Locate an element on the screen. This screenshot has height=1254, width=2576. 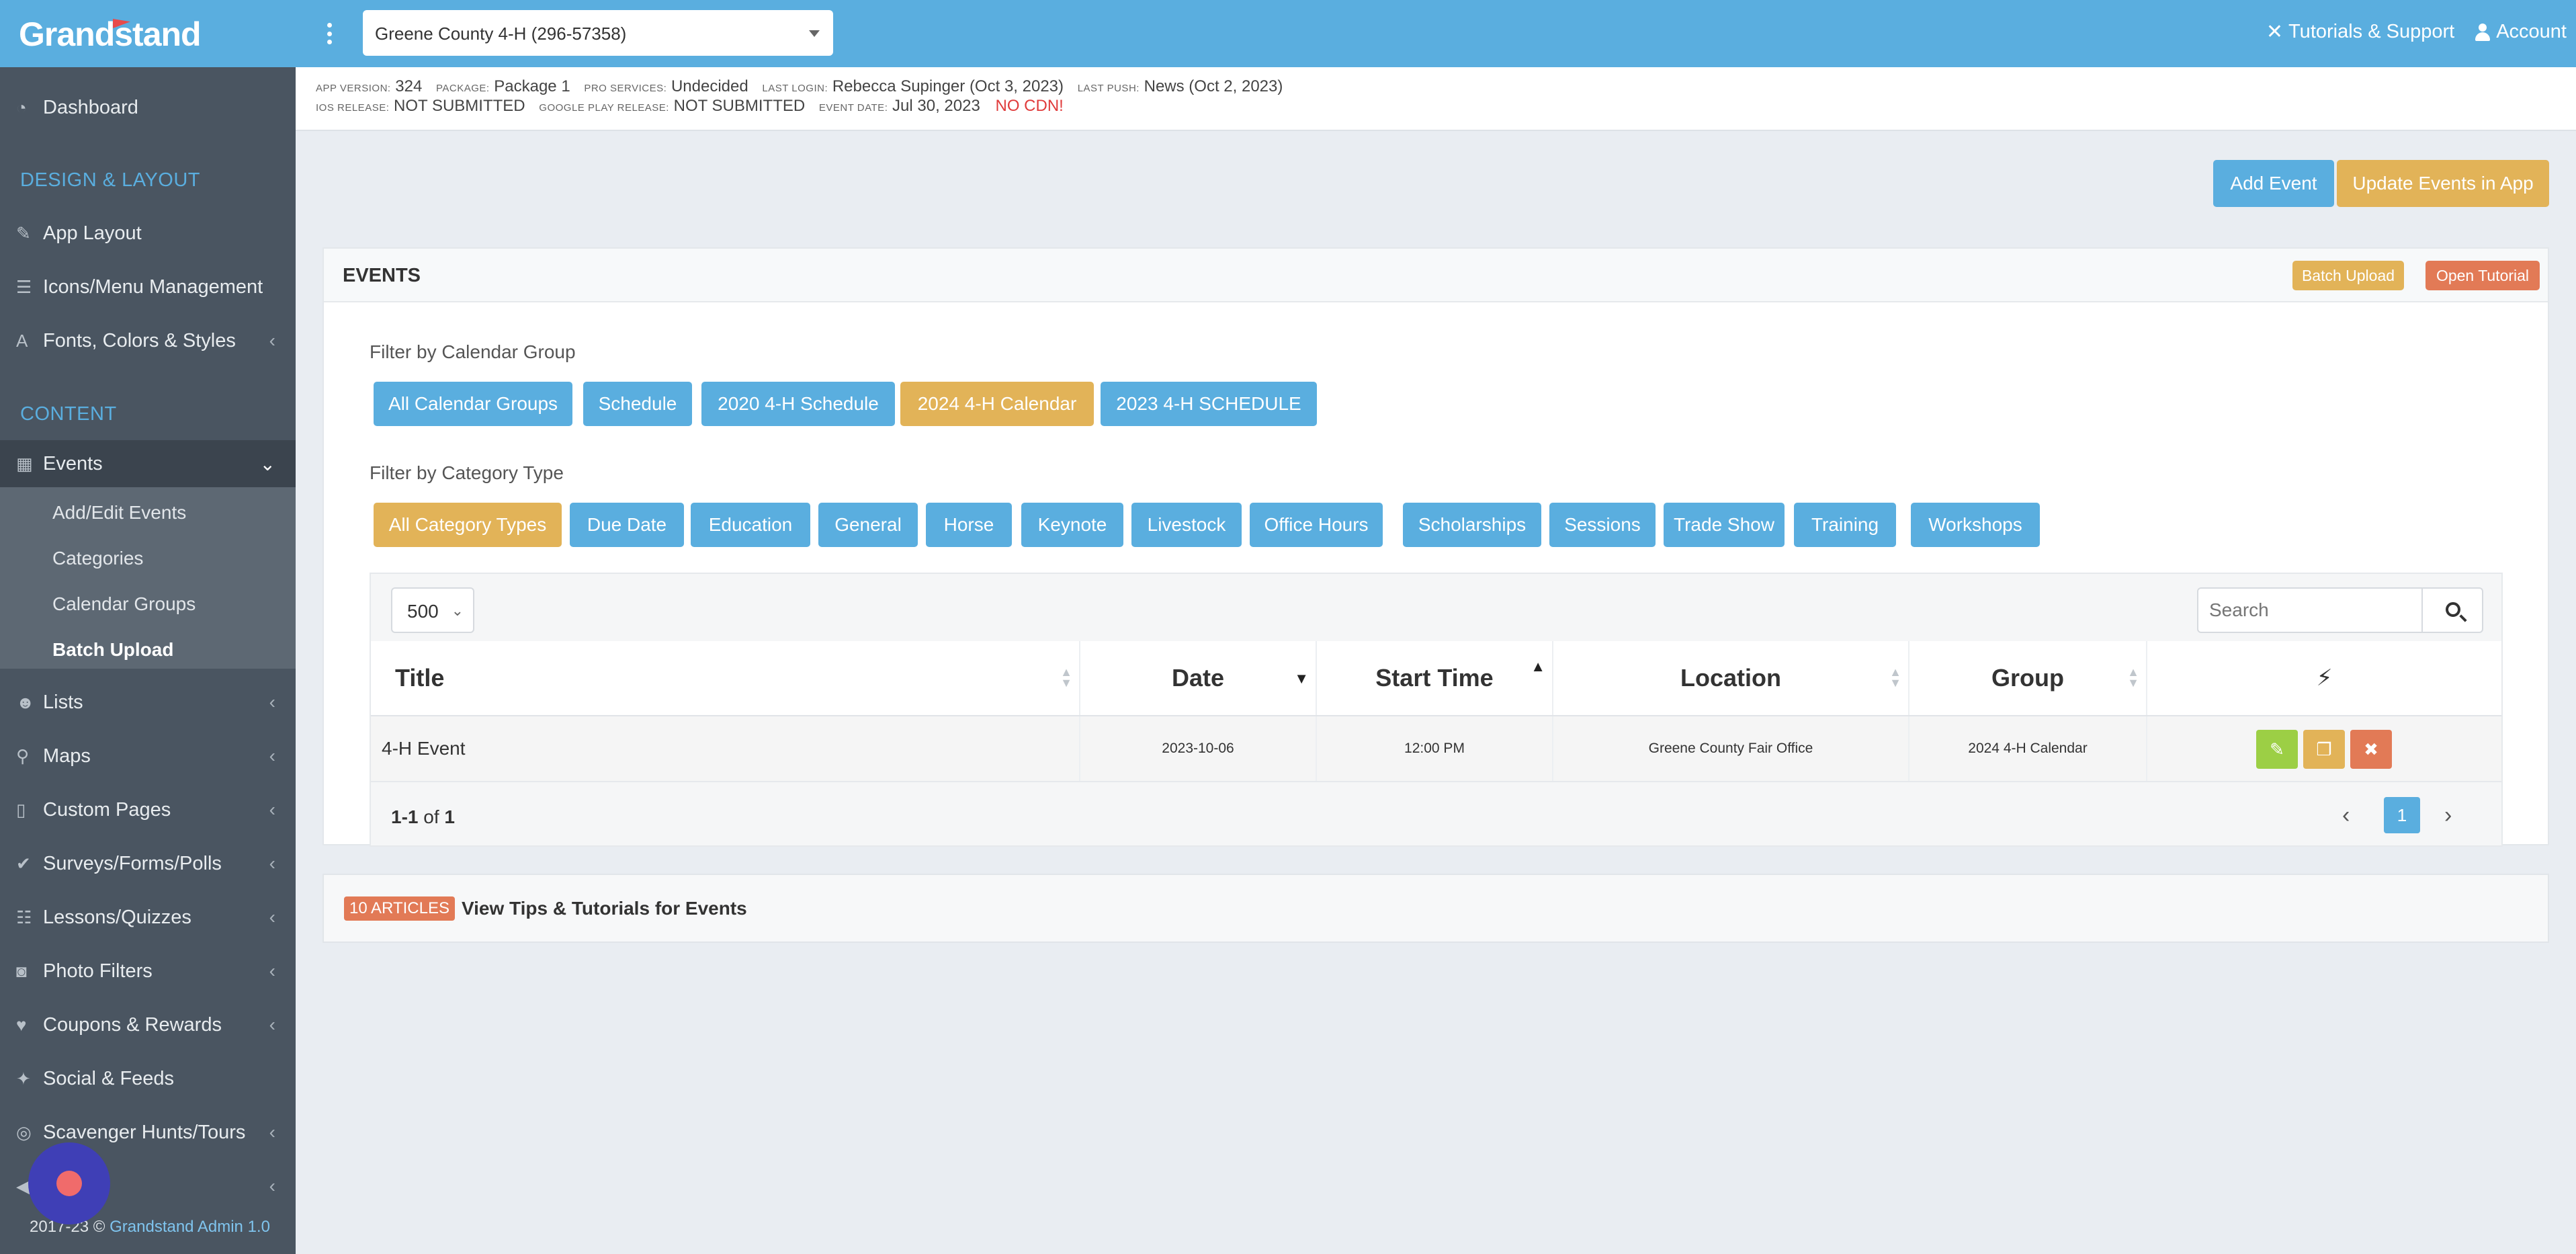
update-events-button: Update Events in App is located at coordinates (2443, 183).